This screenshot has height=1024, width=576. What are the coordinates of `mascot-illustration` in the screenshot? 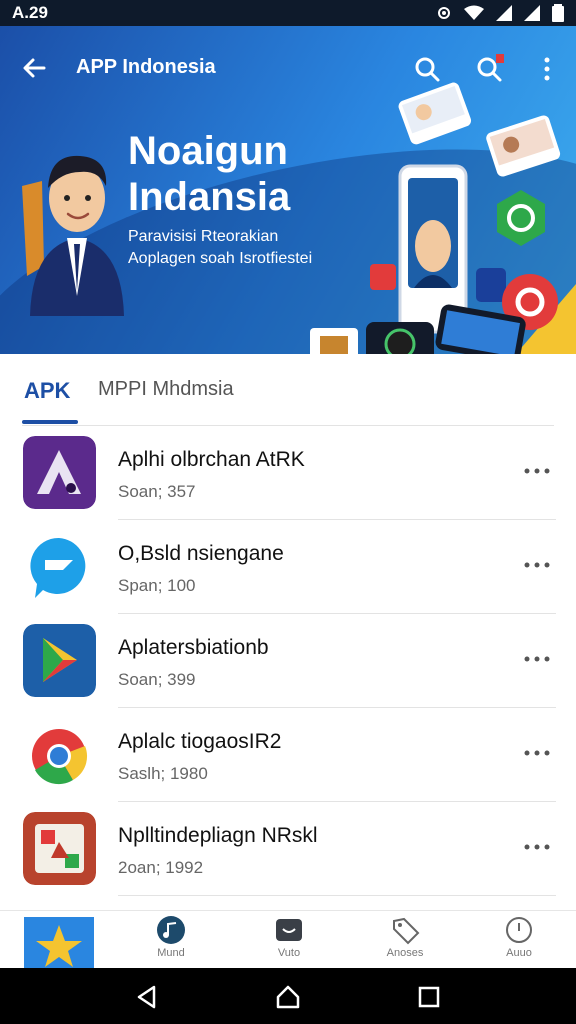 It's located at (73, 235).